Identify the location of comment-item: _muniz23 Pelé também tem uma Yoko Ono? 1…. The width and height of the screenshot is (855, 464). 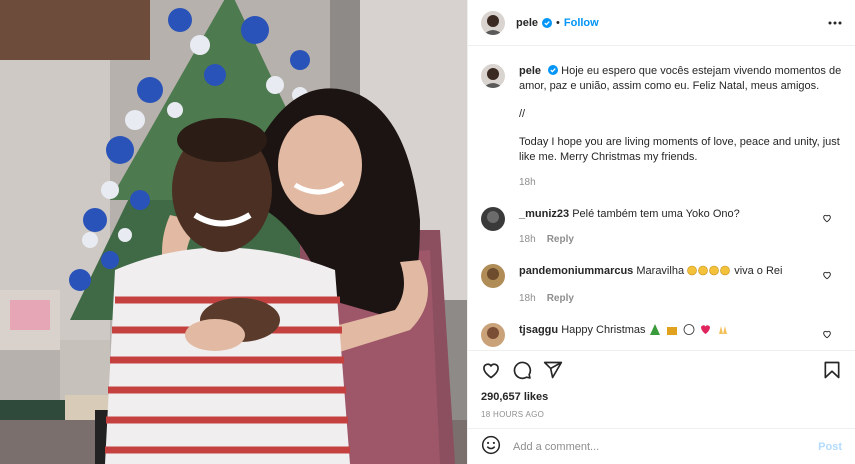
(662, 227).